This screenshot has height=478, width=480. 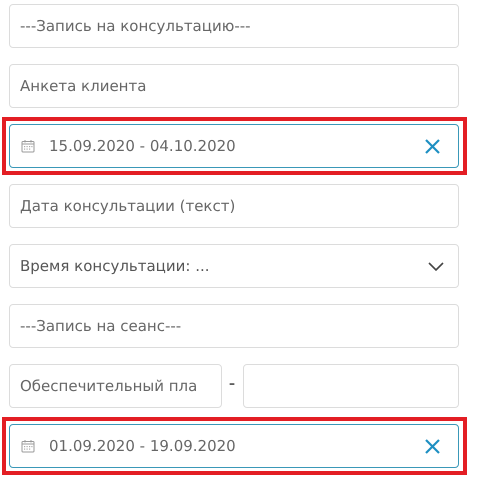 I want to click on date-range-field: 01.09.2020 - 19.09.2020, so click(x=234, y=446).